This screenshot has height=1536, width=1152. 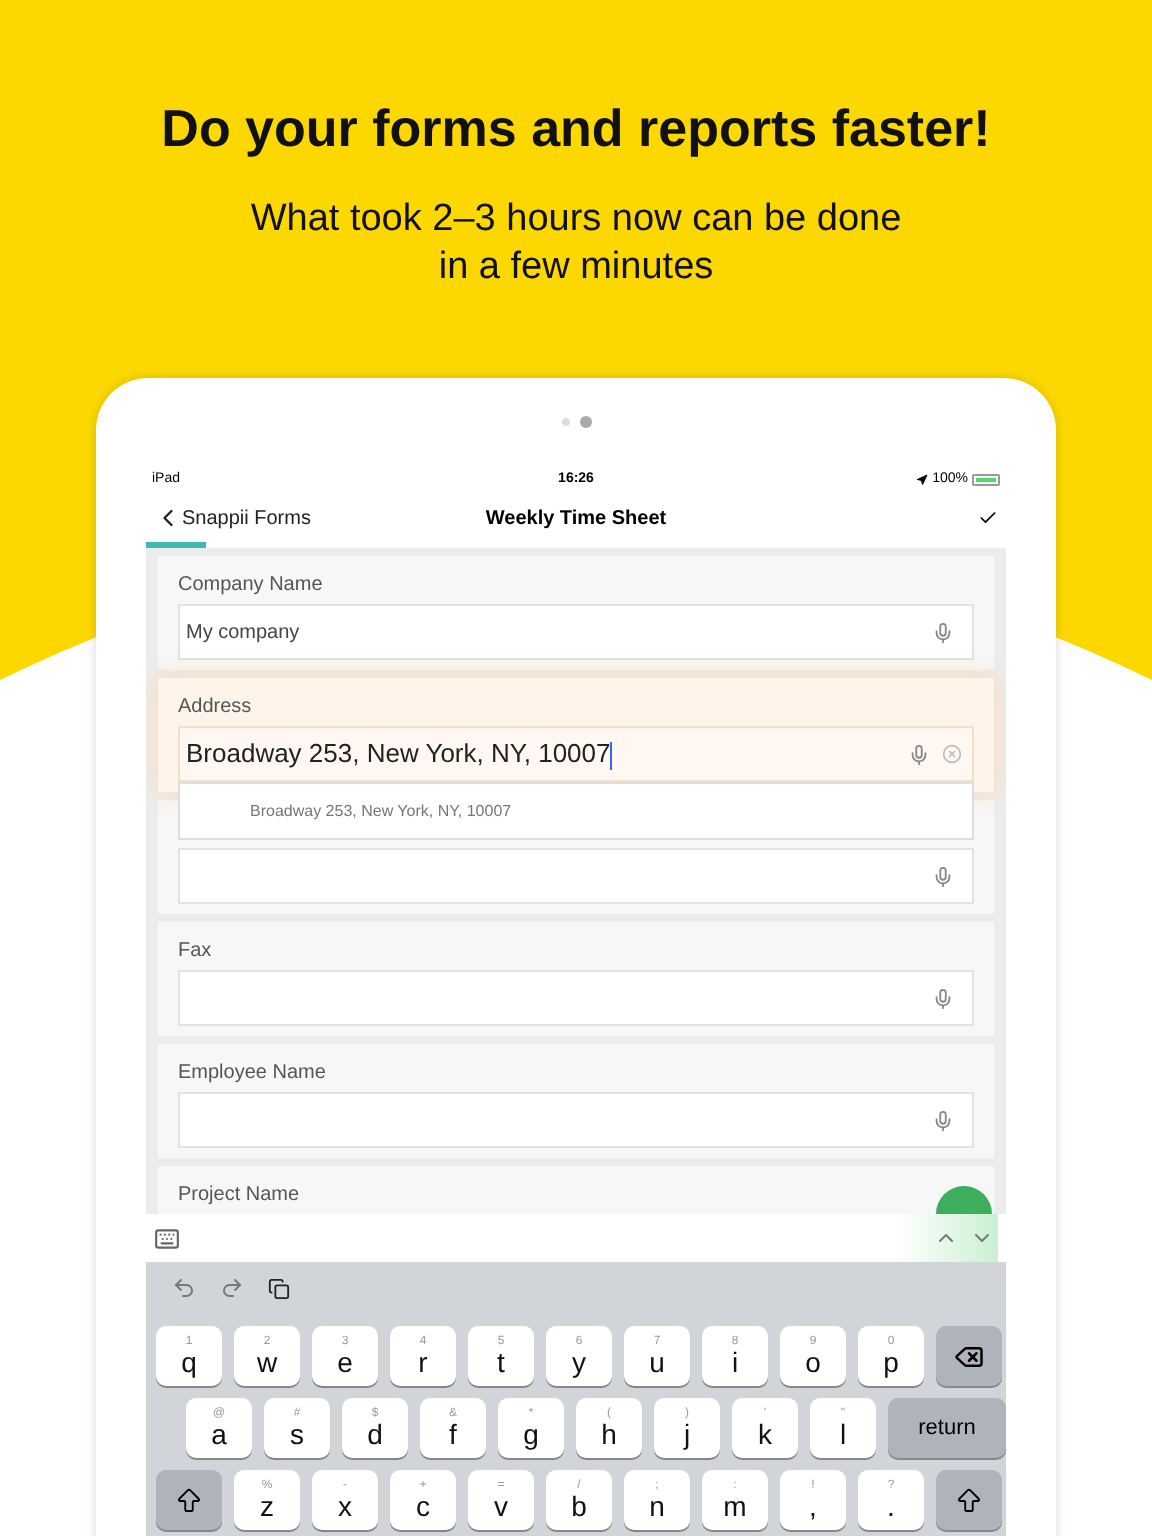 I want to click on check-icon, so click(x=988, y=518).